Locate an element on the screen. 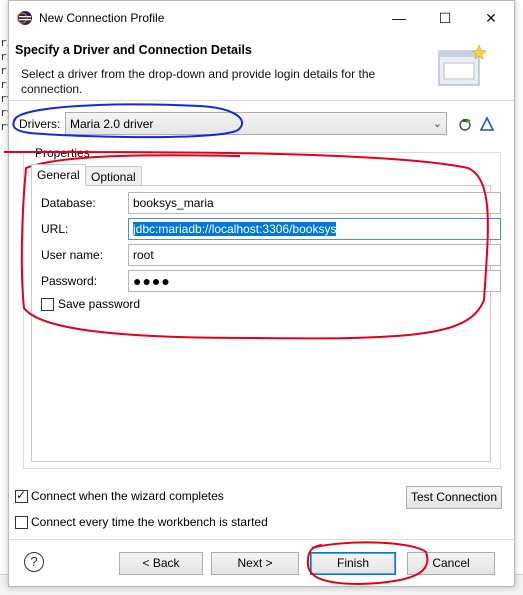 This screenshot has height=595, width=523. background-code-strip: ri ri ri ri rv rv rv is located at coordinates (4, 84).